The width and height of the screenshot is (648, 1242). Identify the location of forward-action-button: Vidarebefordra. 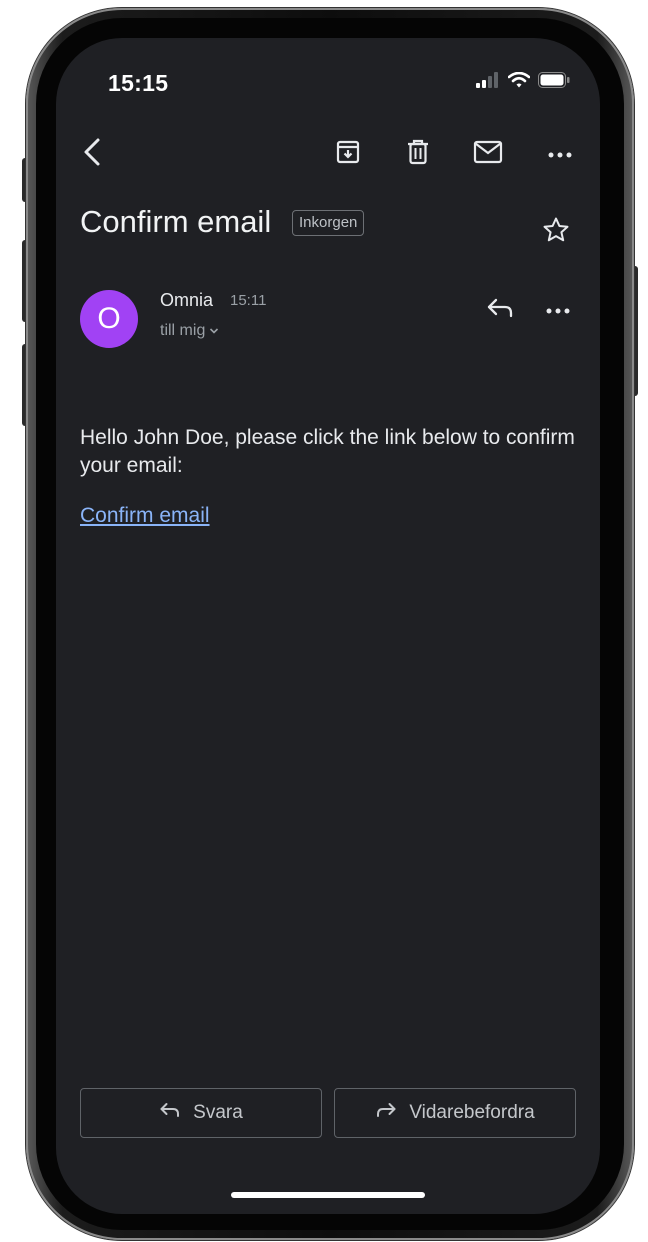
(455, 1113).